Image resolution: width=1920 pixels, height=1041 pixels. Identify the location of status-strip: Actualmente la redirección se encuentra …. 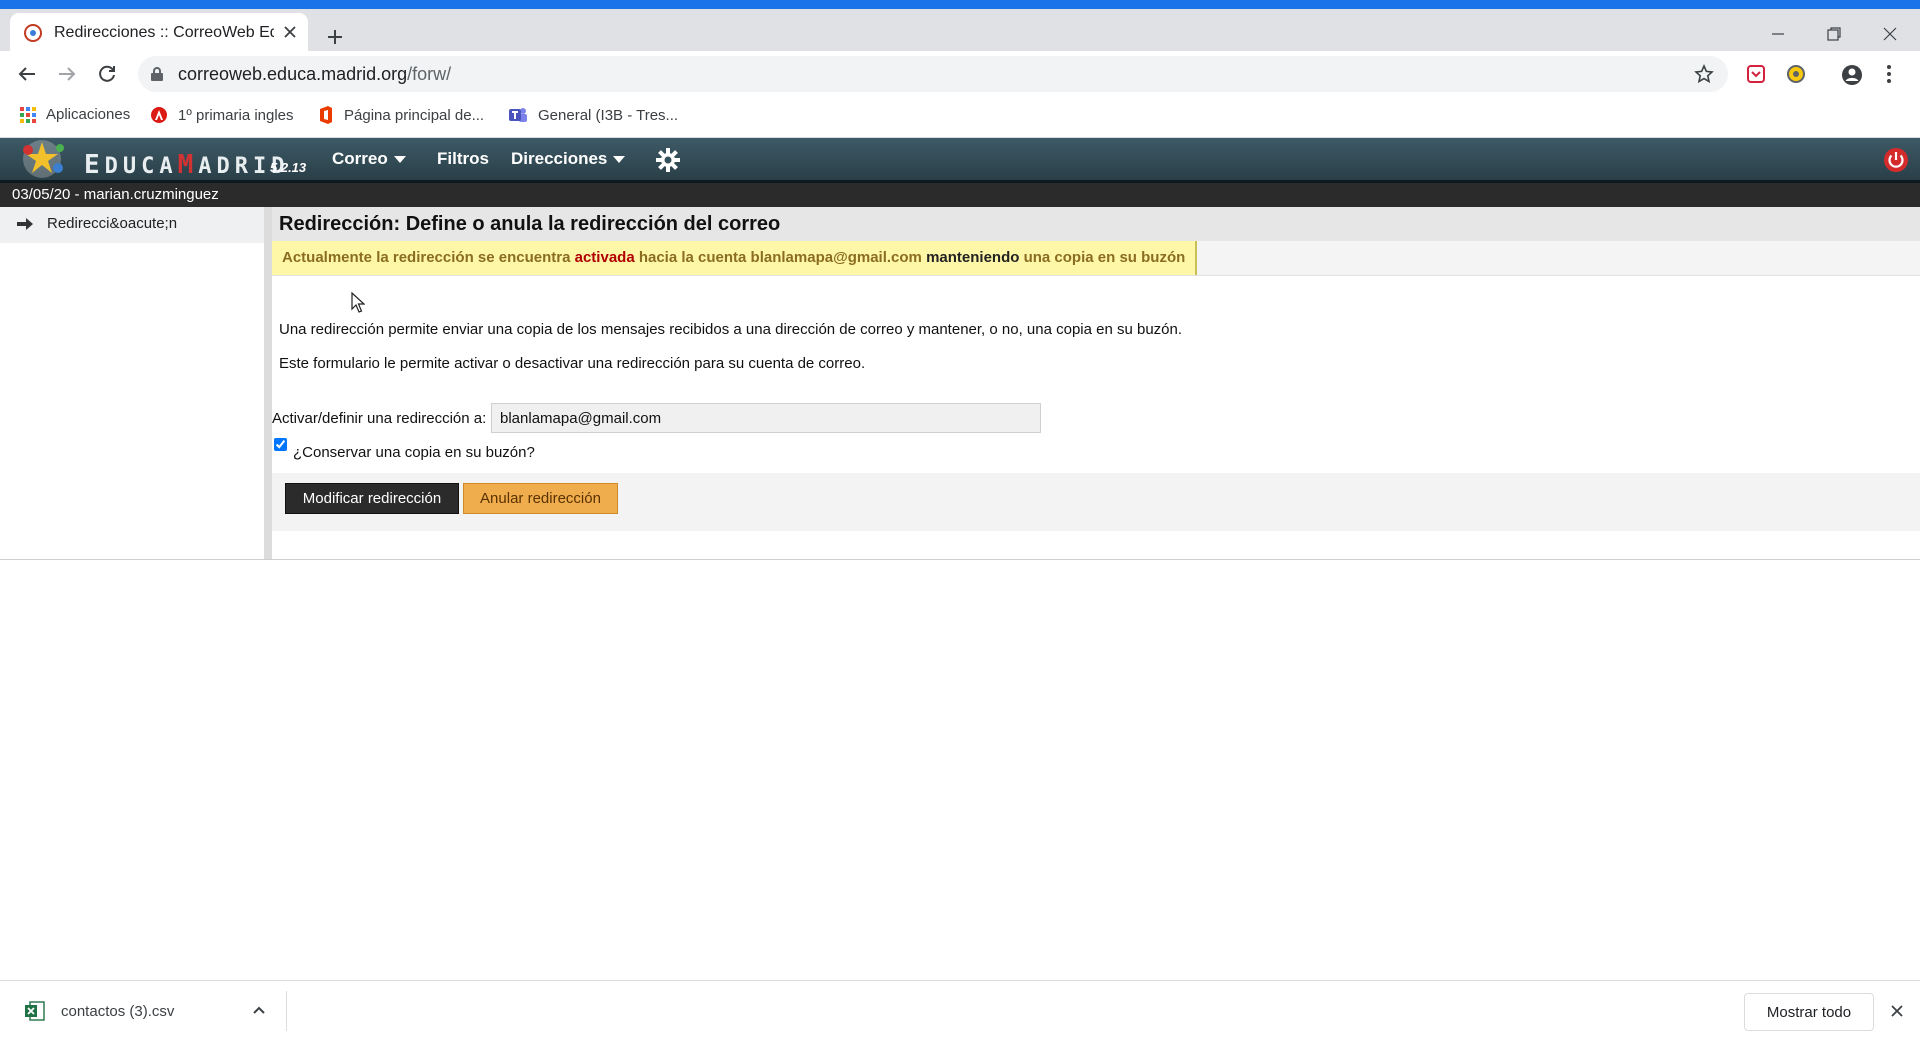
(1096, 258).